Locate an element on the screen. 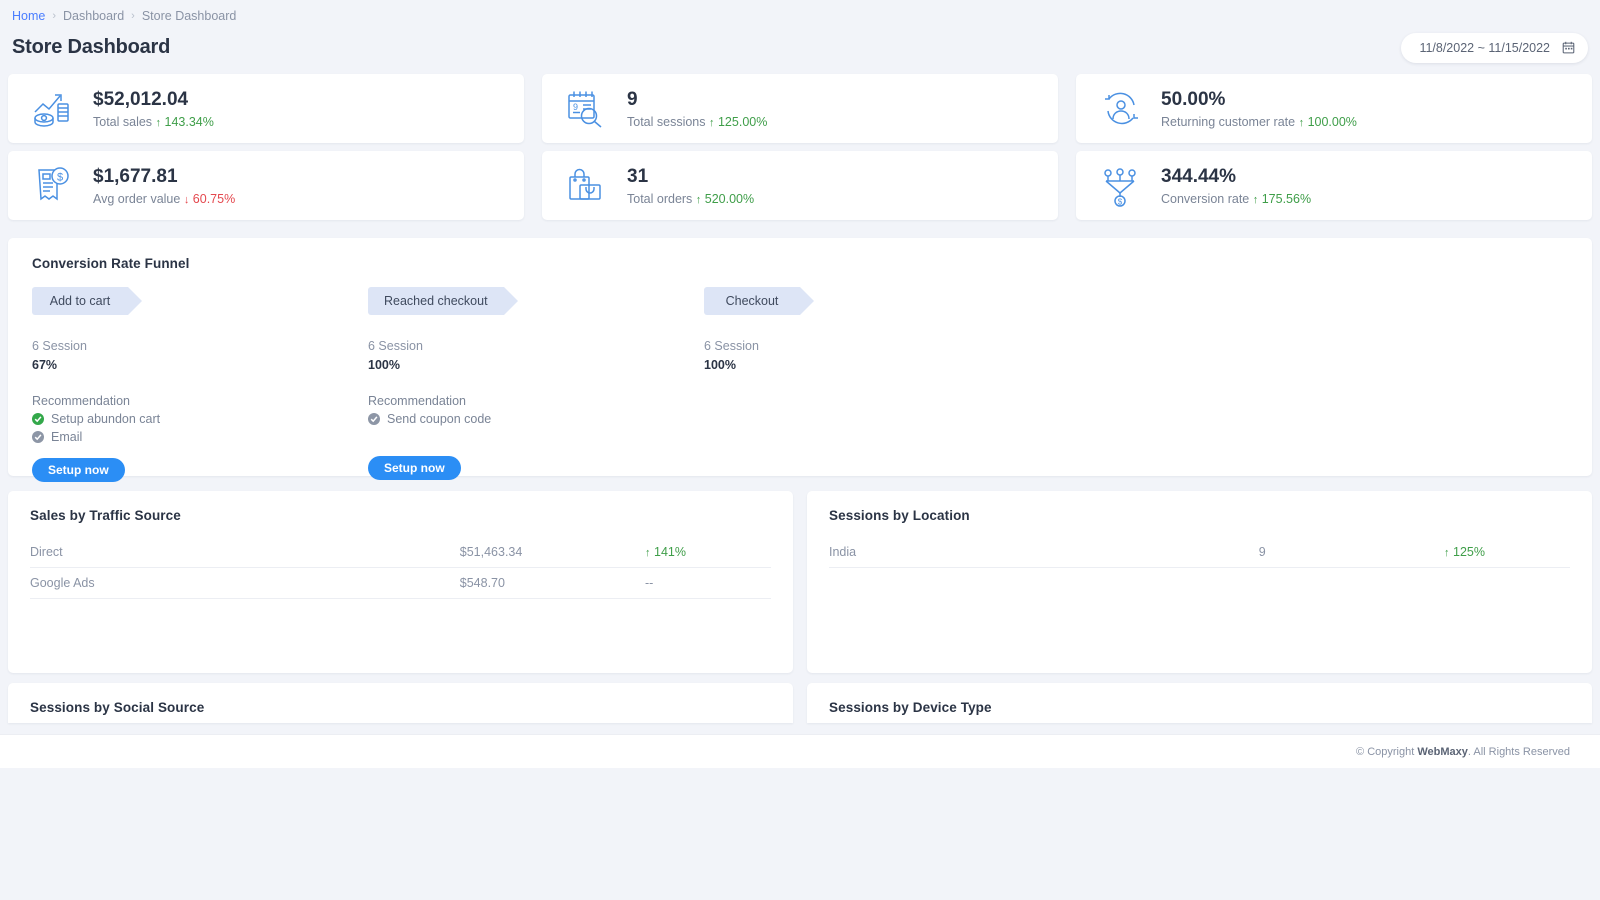 This screenshot has width=1600, height=900. kpi-card-total-orders: 31 Total orders ↑ 520.00% is located at coordinates (800, 185).